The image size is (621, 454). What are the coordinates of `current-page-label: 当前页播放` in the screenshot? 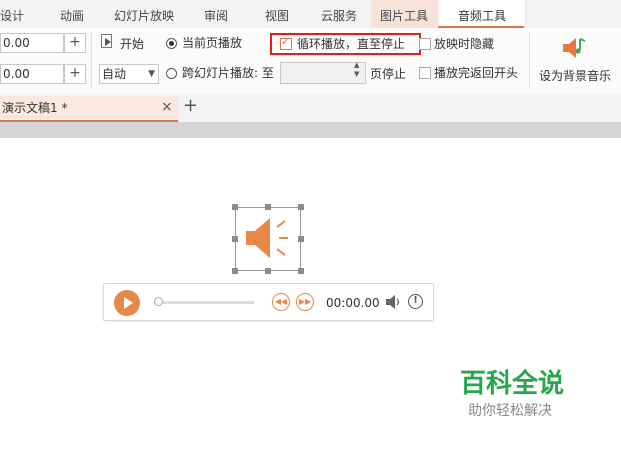 It's located at (212, 43).